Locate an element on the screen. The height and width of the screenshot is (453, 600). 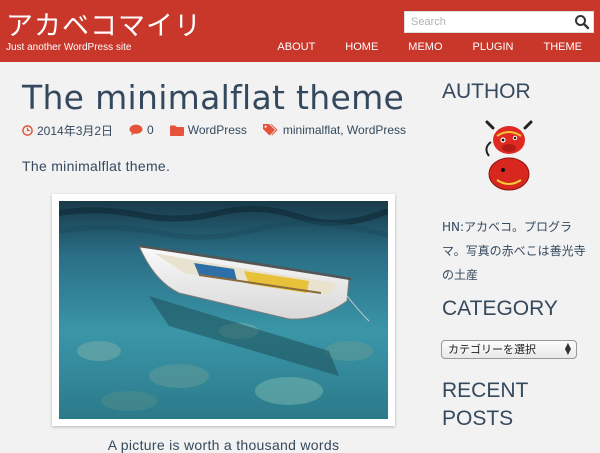
nav-item-theme: THEME is located at coordinates (564, 50).